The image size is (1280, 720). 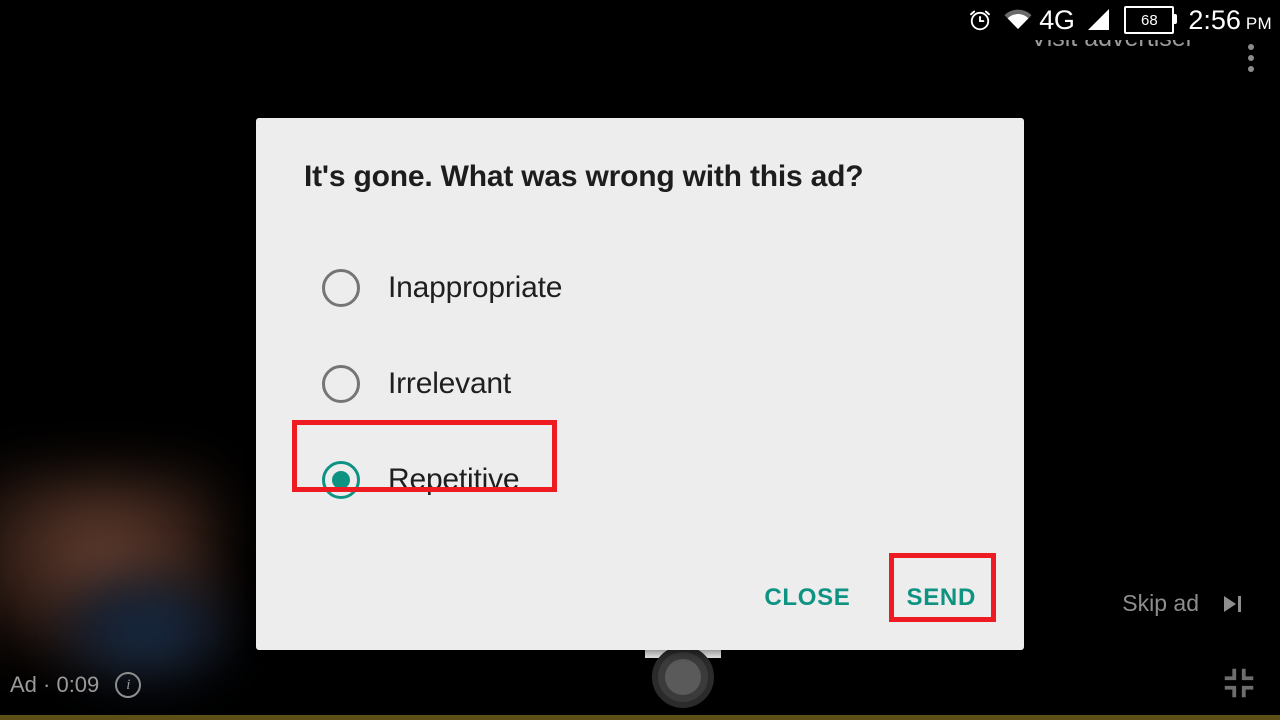 I want to click on skip-next-icon, so click(x=1233, y=604).